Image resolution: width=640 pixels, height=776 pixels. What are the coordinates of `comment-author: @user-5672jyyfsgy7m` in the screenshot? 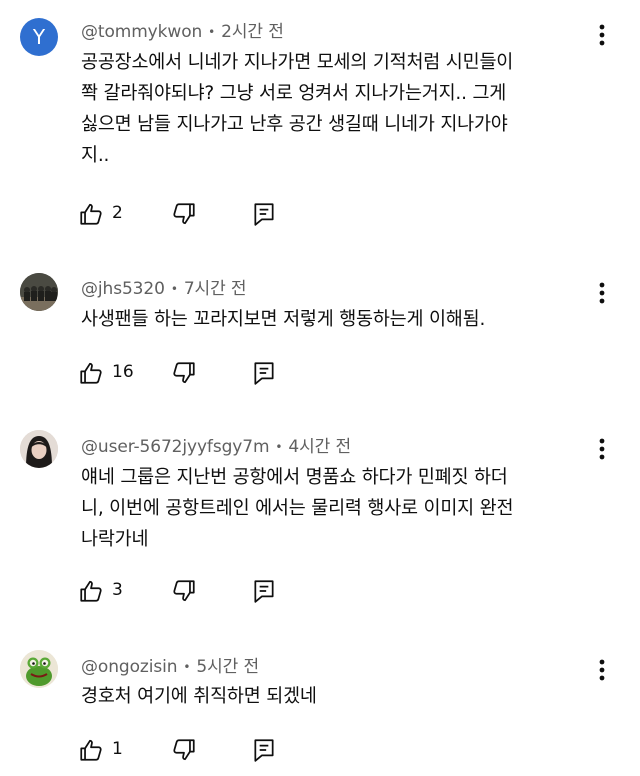 It's located at (175, 447).